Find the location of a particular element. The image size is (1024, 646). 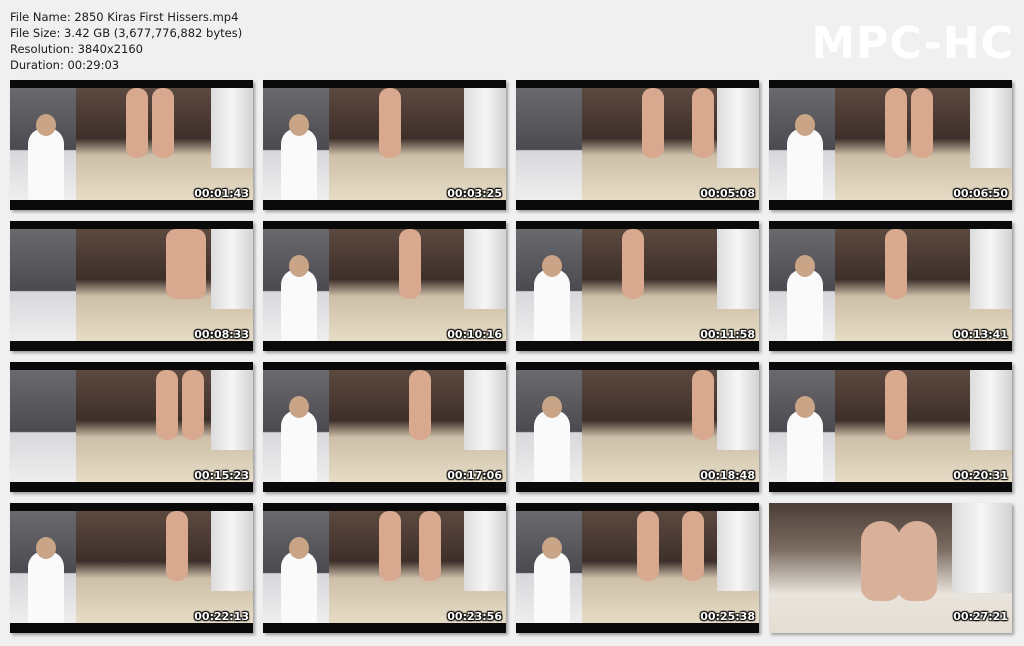

thumbnail: 00:15:23 is located at coordinates (131, 427).